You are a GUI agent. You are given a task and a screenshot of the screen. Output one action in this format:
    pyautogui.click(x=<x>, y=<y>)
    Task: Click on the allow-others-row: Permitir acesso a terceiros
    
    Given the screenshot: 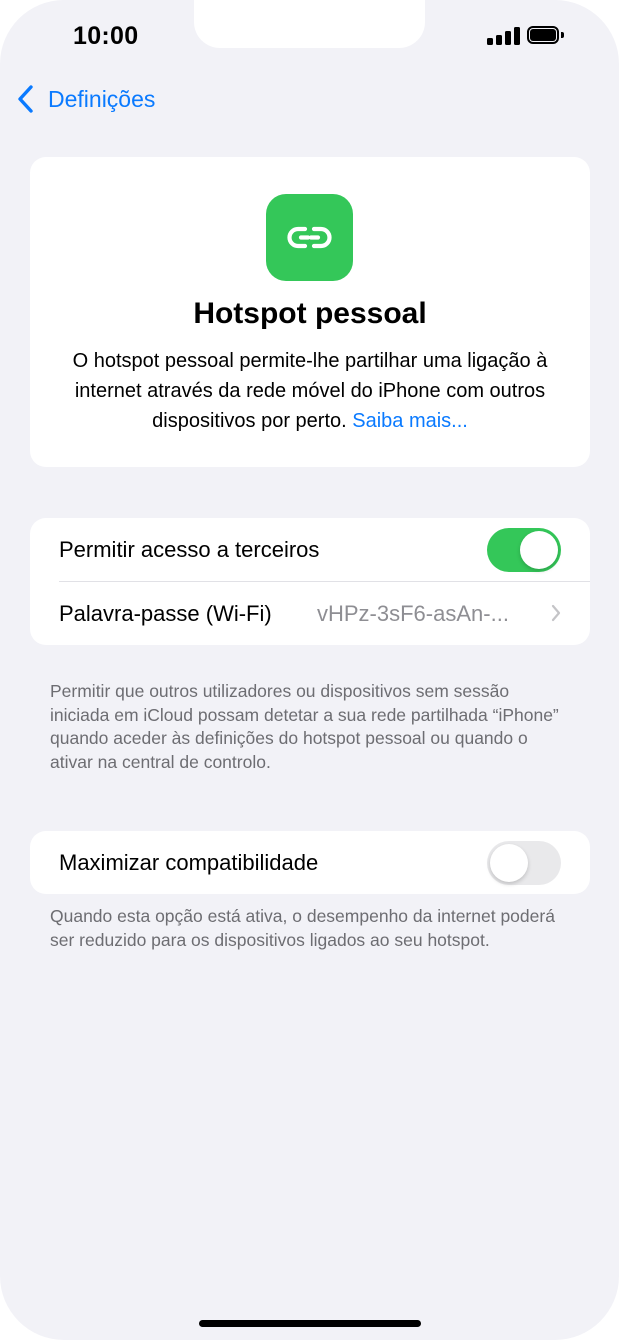 What is the action you would take?
    pyautogui.click(x=310, y=549)
    